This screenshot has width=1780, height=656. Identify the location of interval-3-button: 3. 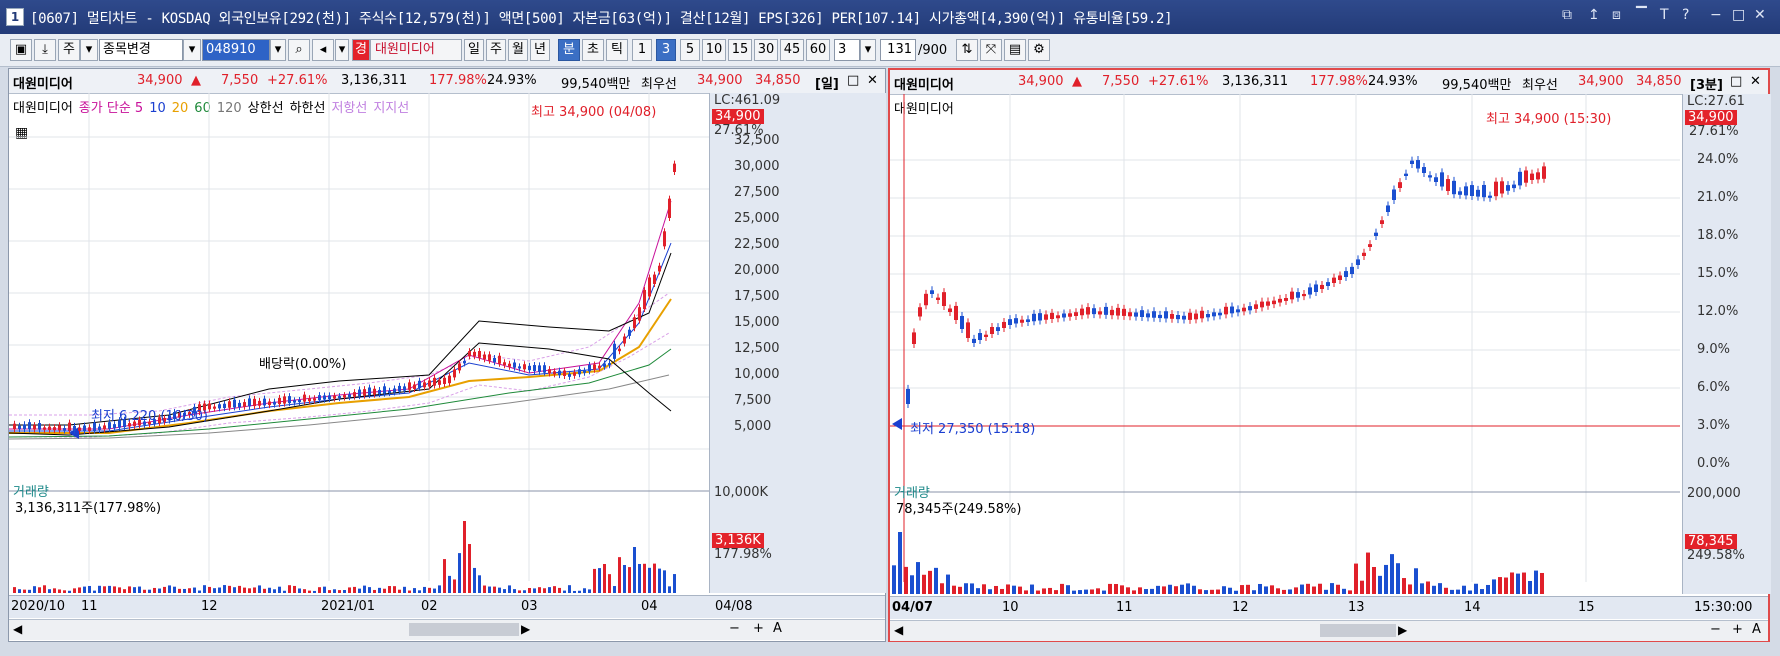
(666, 50).